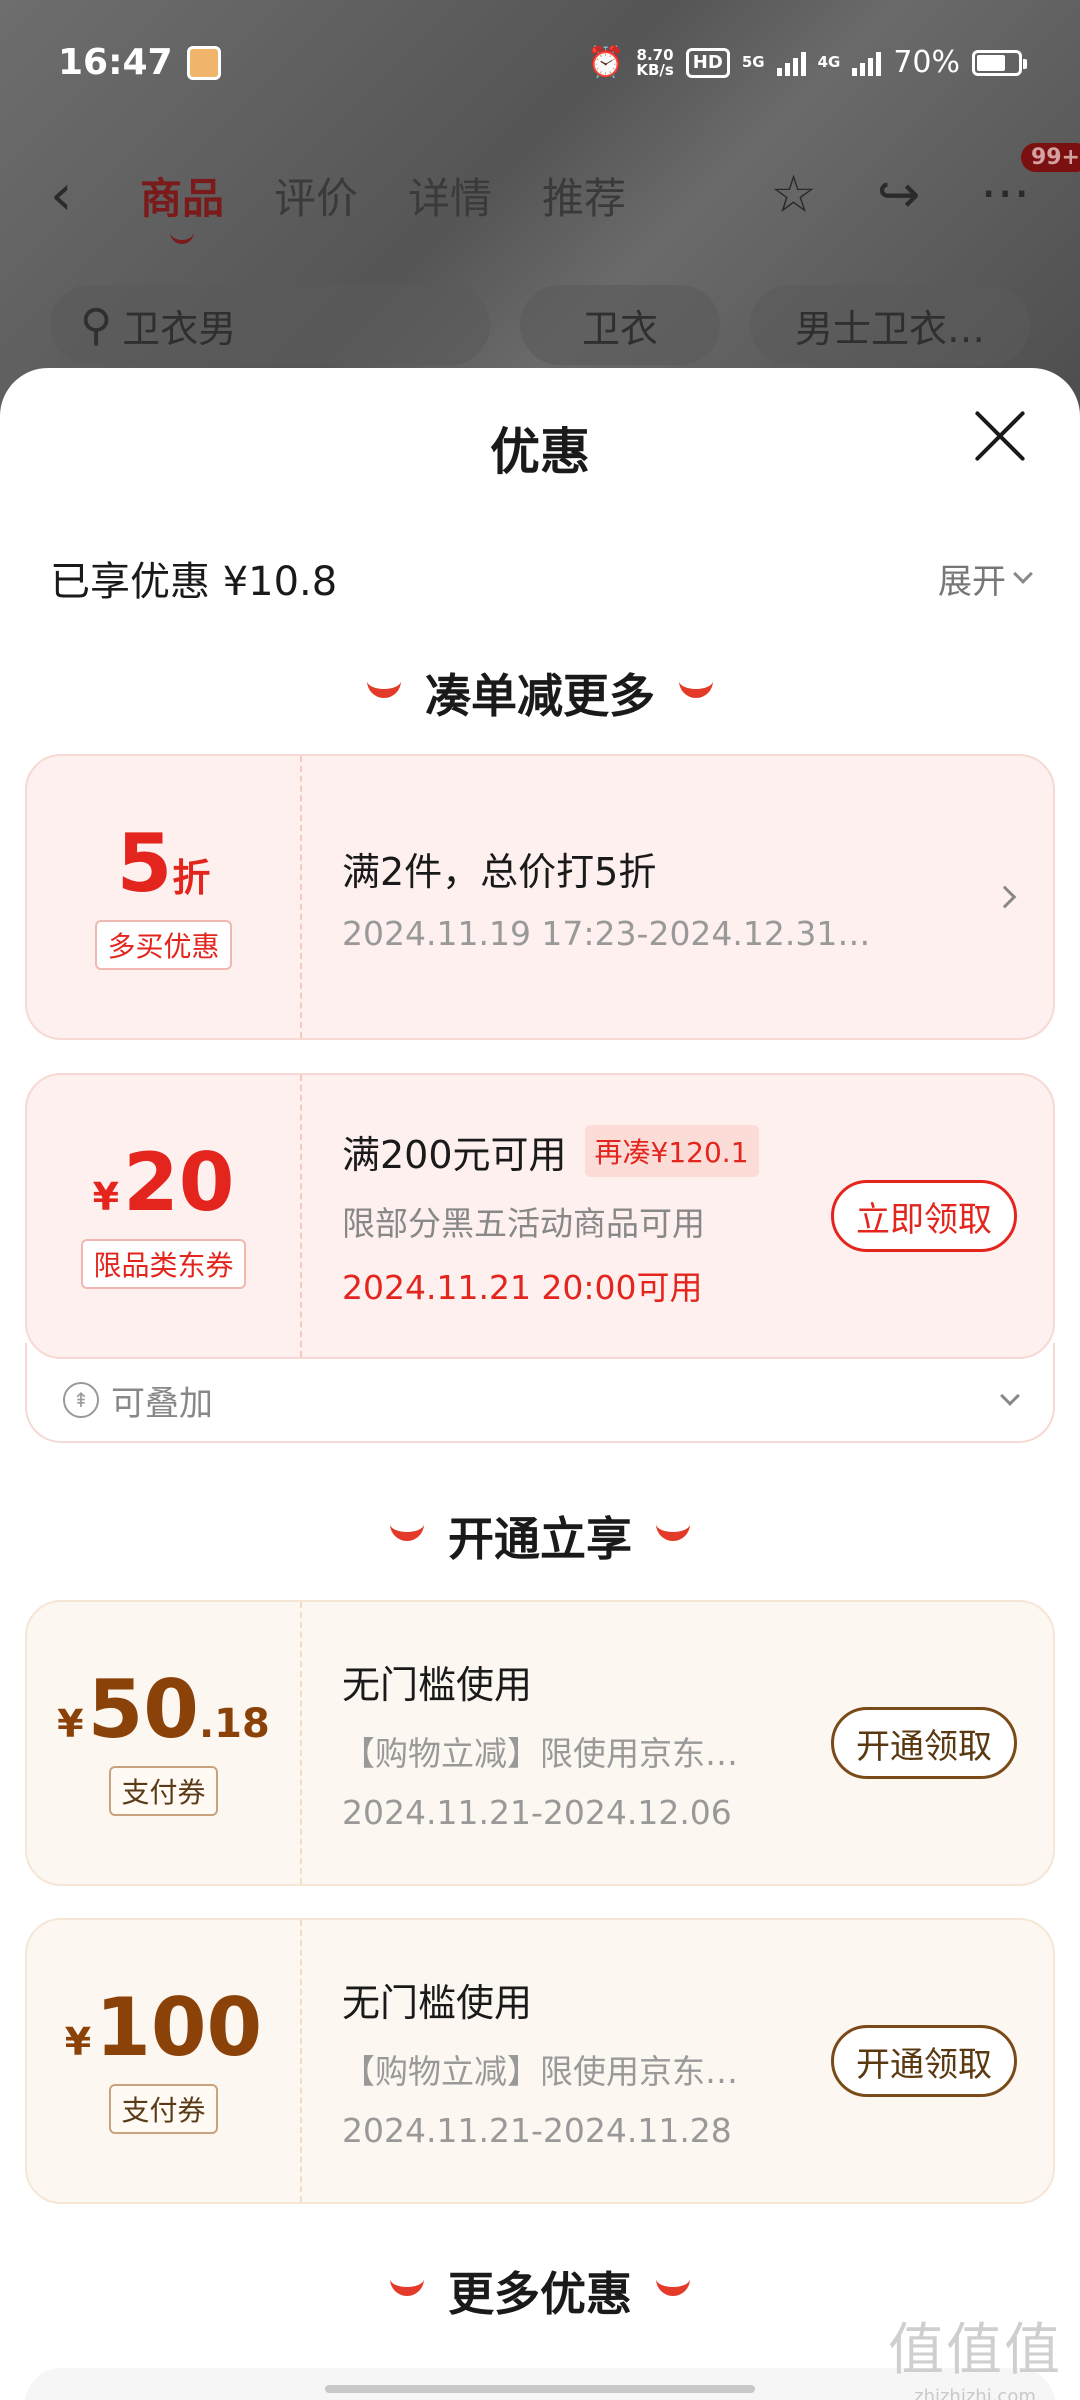 Image resolution: width=1080 pixels, height=2400 pixels. I want to click on alarm-icon: ⏰, so click(605, 62).